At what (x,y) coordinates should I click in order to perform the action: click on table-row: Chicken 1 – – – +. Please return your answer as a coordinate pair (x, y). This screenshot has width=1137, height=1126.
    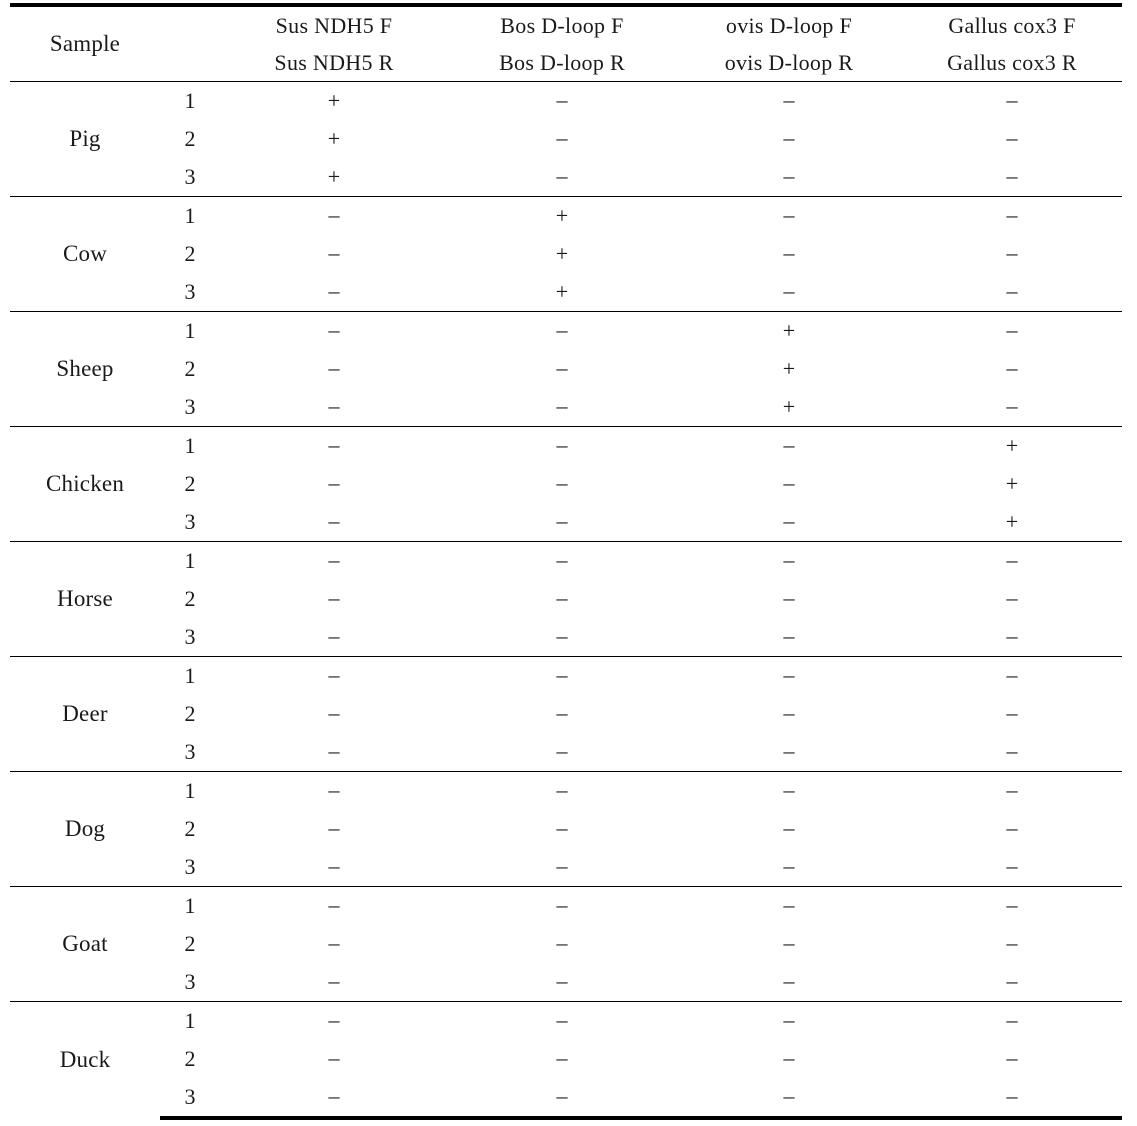
    Looking at the image, I should click on (566, 484).